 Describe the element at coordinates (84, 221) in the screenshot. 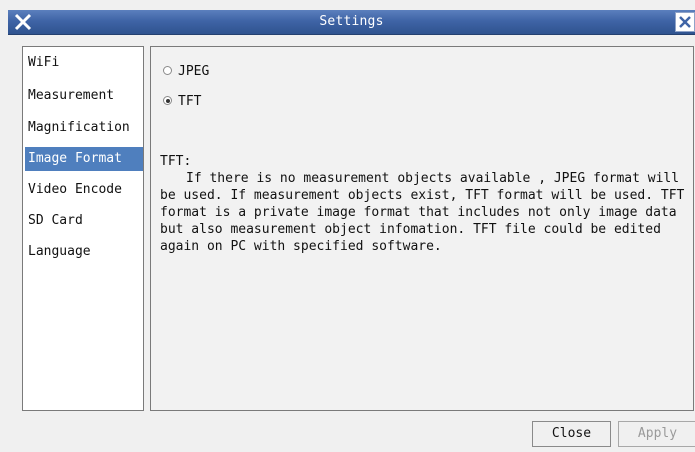

I see `sidebar-item-sd-card: SD Card` at that location.